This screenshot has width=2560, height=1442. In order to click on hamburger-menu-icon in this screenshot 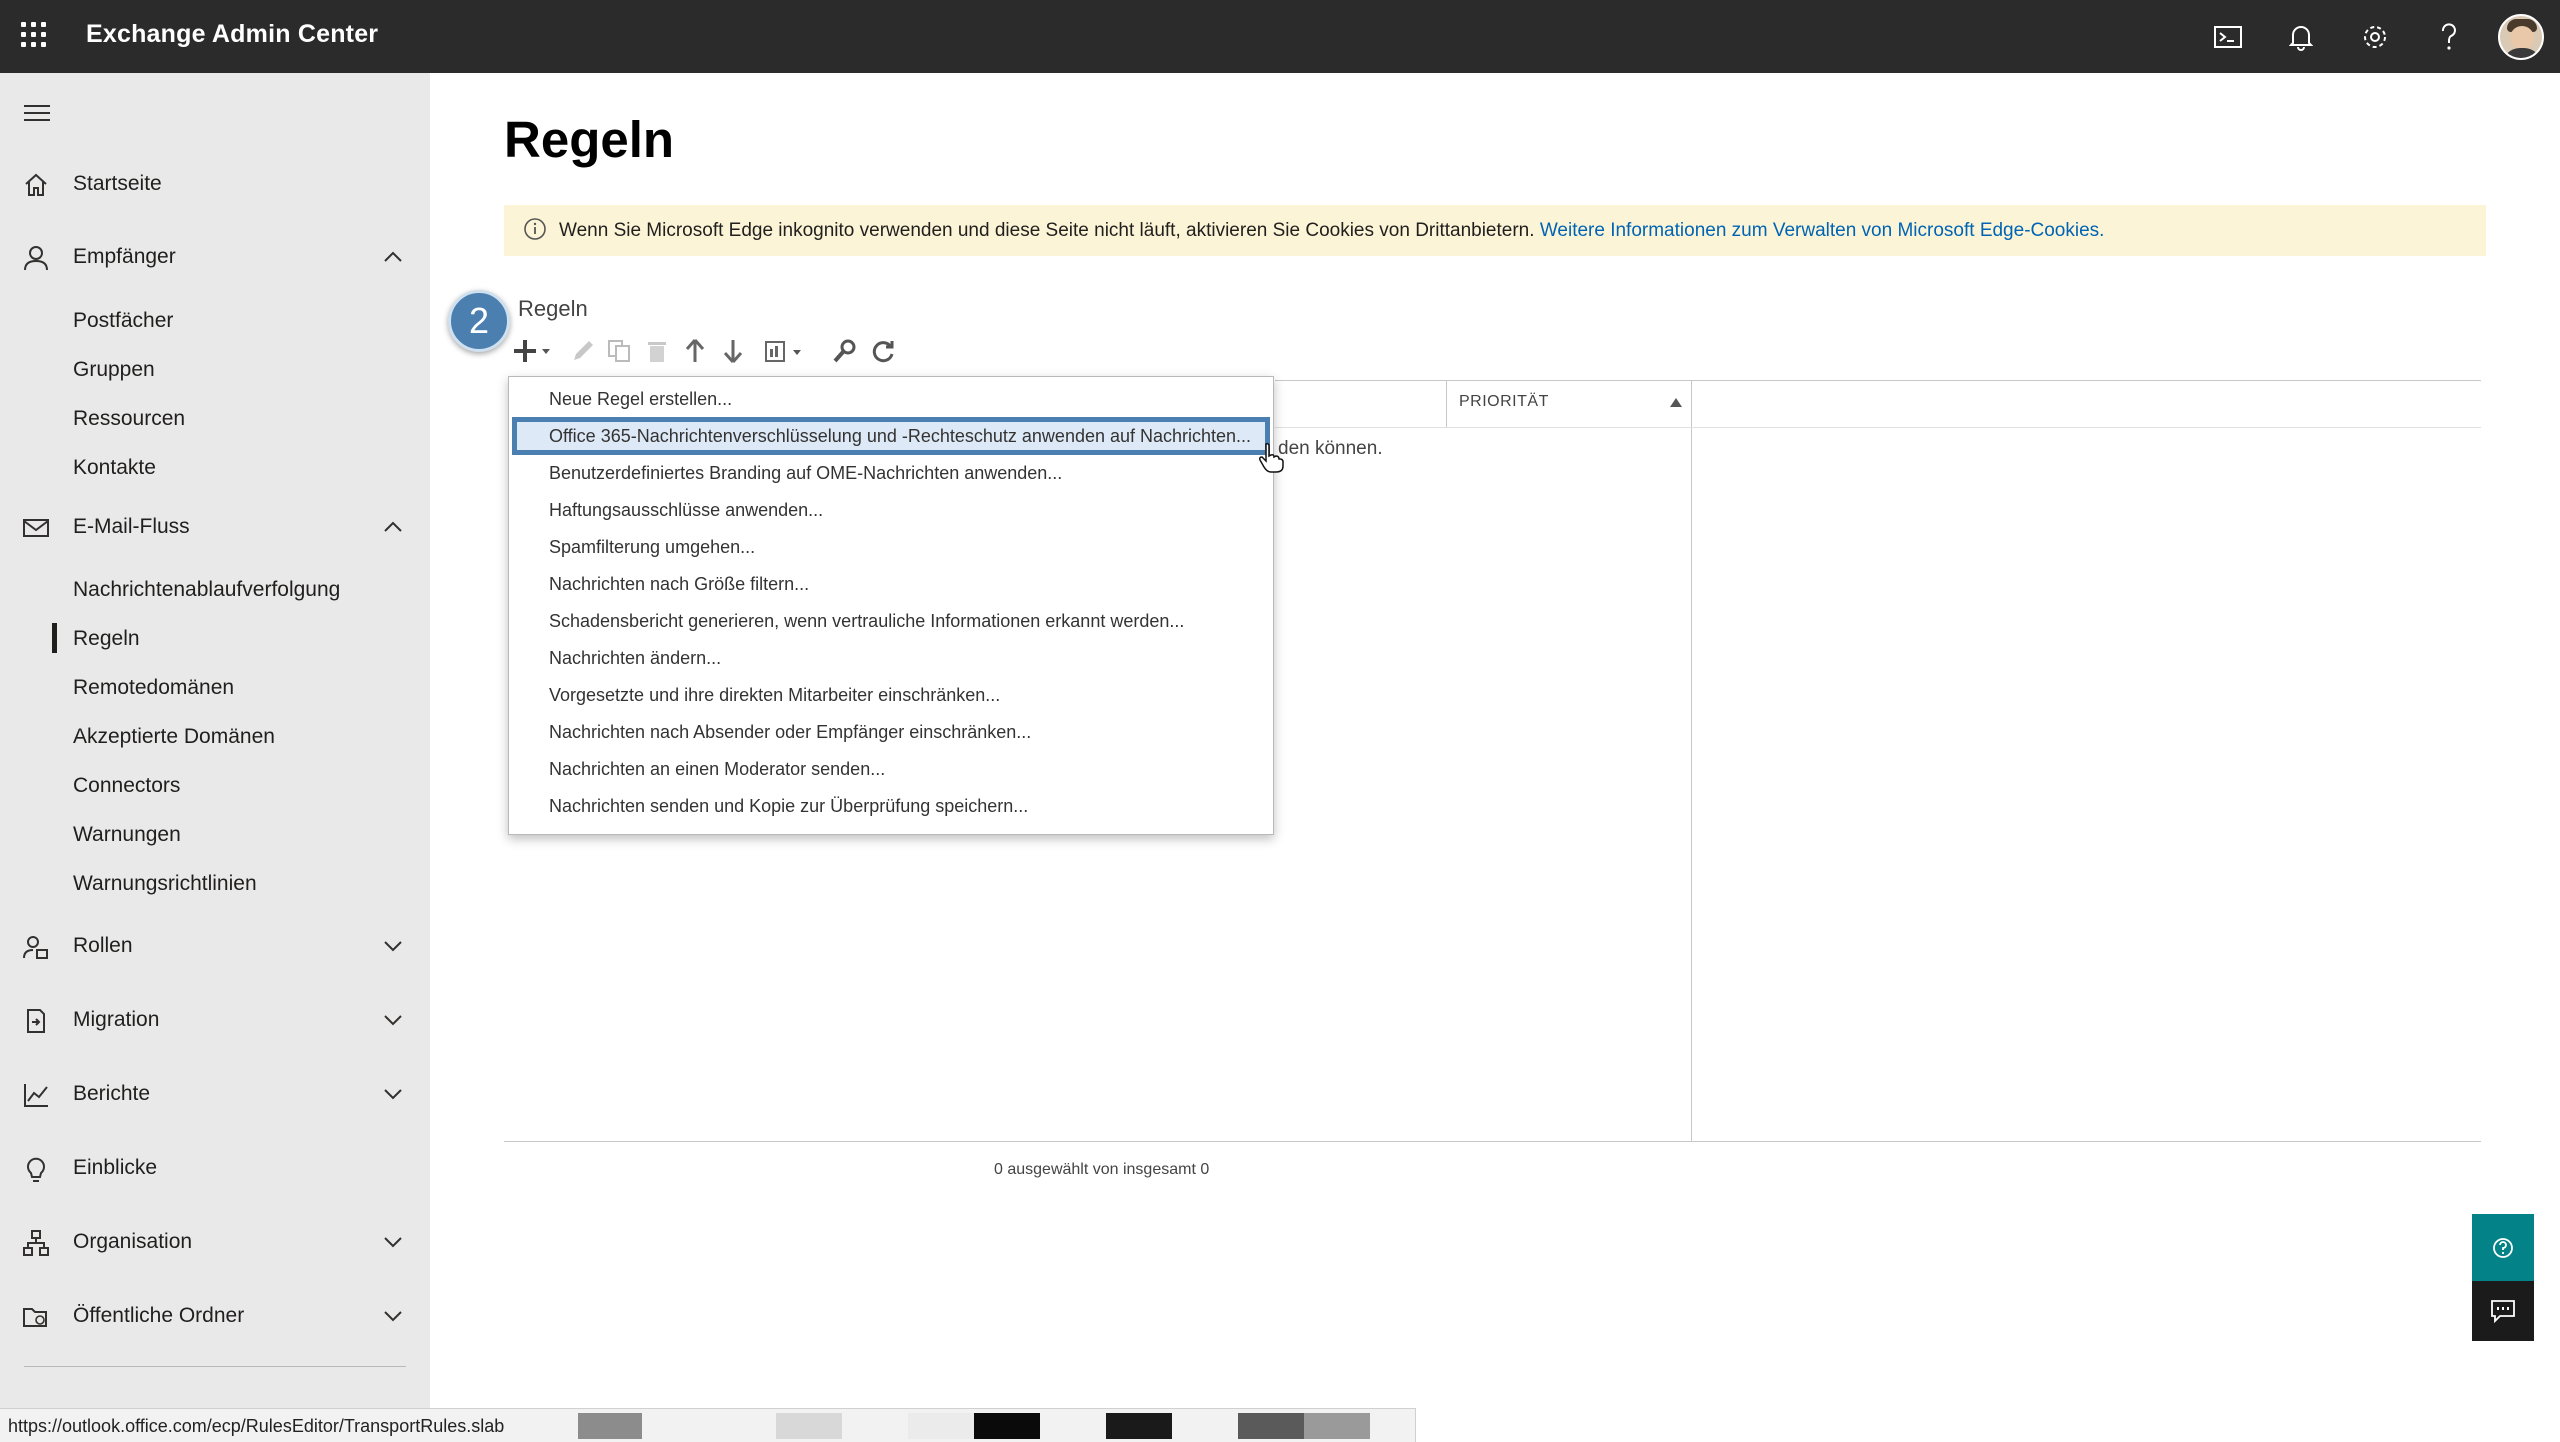, I will do `click(37, 113)`.